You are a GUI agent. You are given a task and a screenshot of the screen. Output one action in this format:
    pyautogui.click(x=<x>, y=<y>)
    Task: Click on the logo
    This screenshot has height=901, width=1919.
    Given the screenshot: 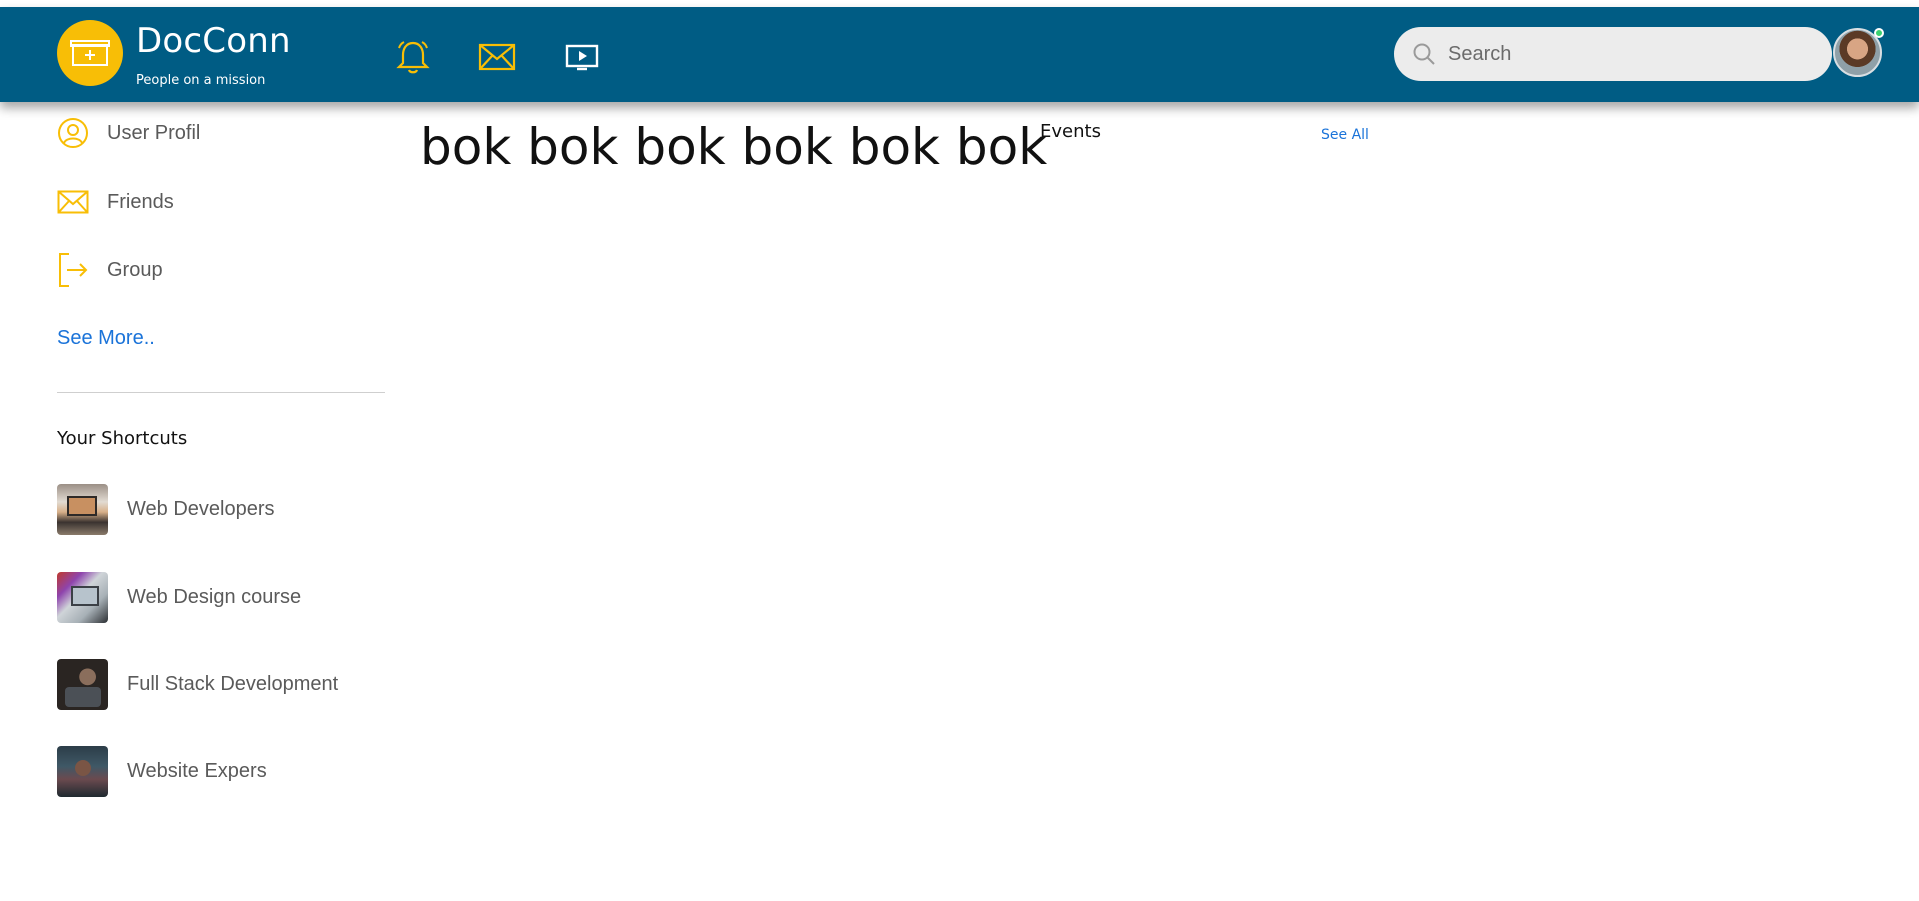 What is the action you would take?
    pyautogui.click(x=90, y=53)
    